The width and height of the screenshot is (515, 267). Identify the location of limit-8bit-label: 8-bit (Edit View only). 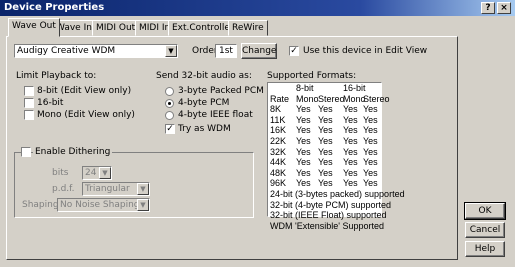
(84, 91).